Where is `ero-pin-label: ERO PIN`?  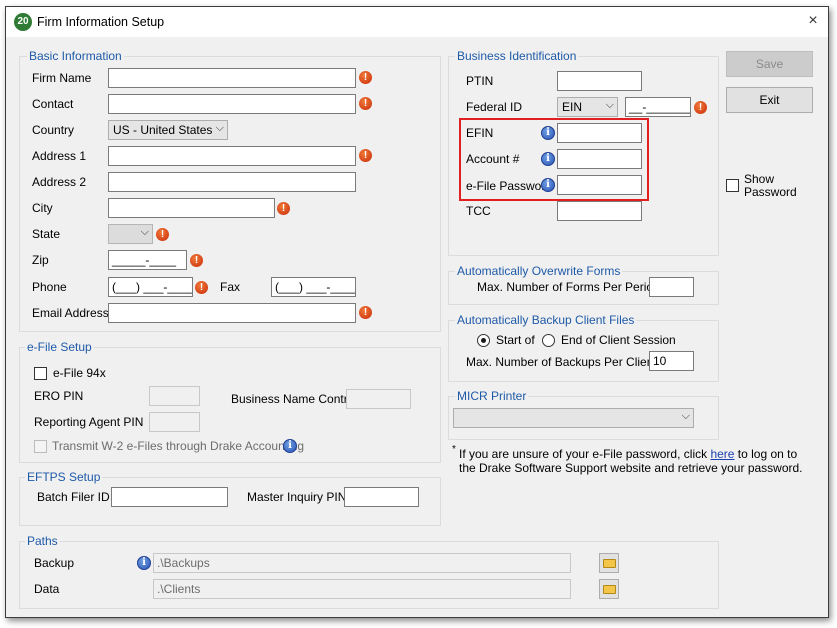 ero-pin-label: ERO PIN is located at coordinates (59, 396).